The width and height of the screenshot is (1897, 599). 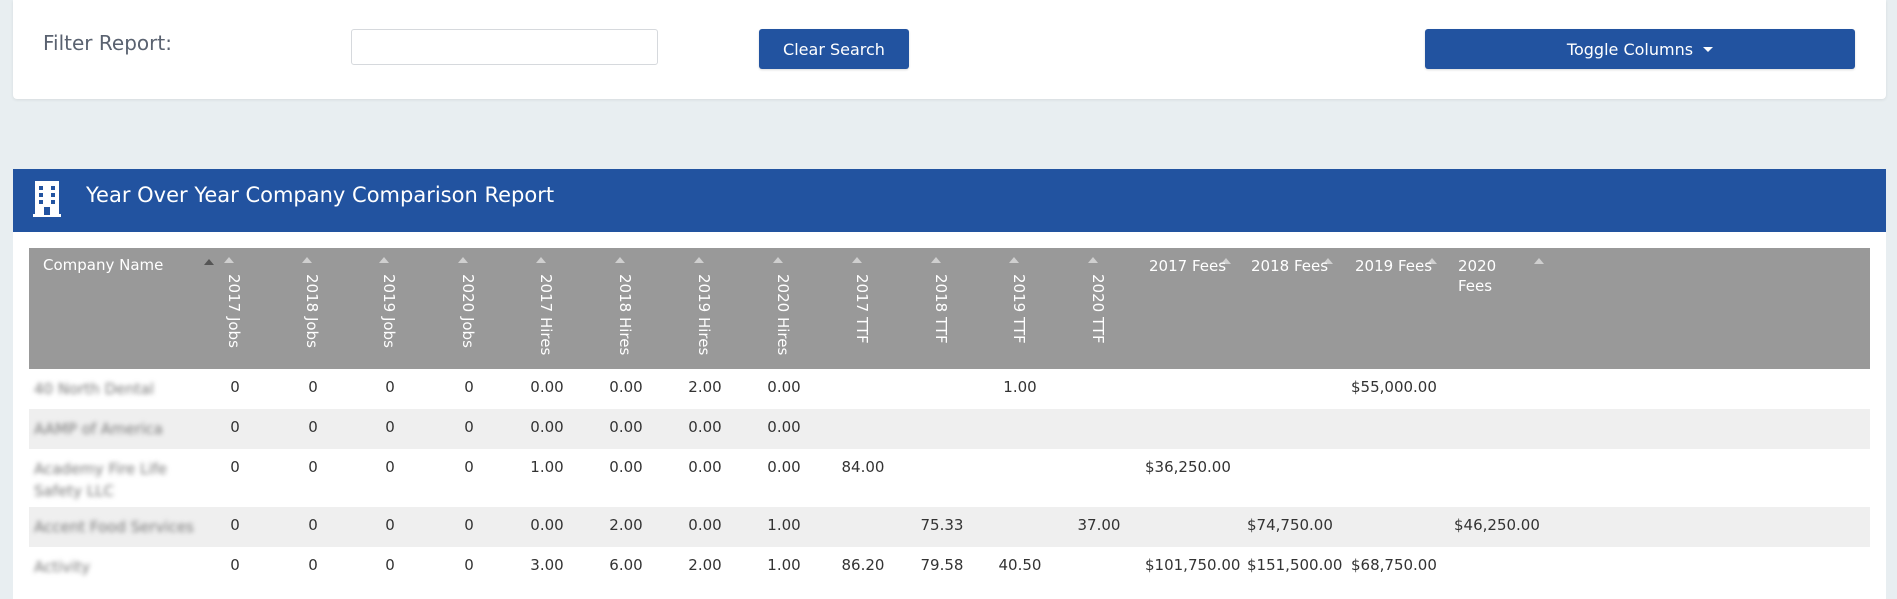 I want to click on cell-t17: 84.00, so click(x=863, y=467).